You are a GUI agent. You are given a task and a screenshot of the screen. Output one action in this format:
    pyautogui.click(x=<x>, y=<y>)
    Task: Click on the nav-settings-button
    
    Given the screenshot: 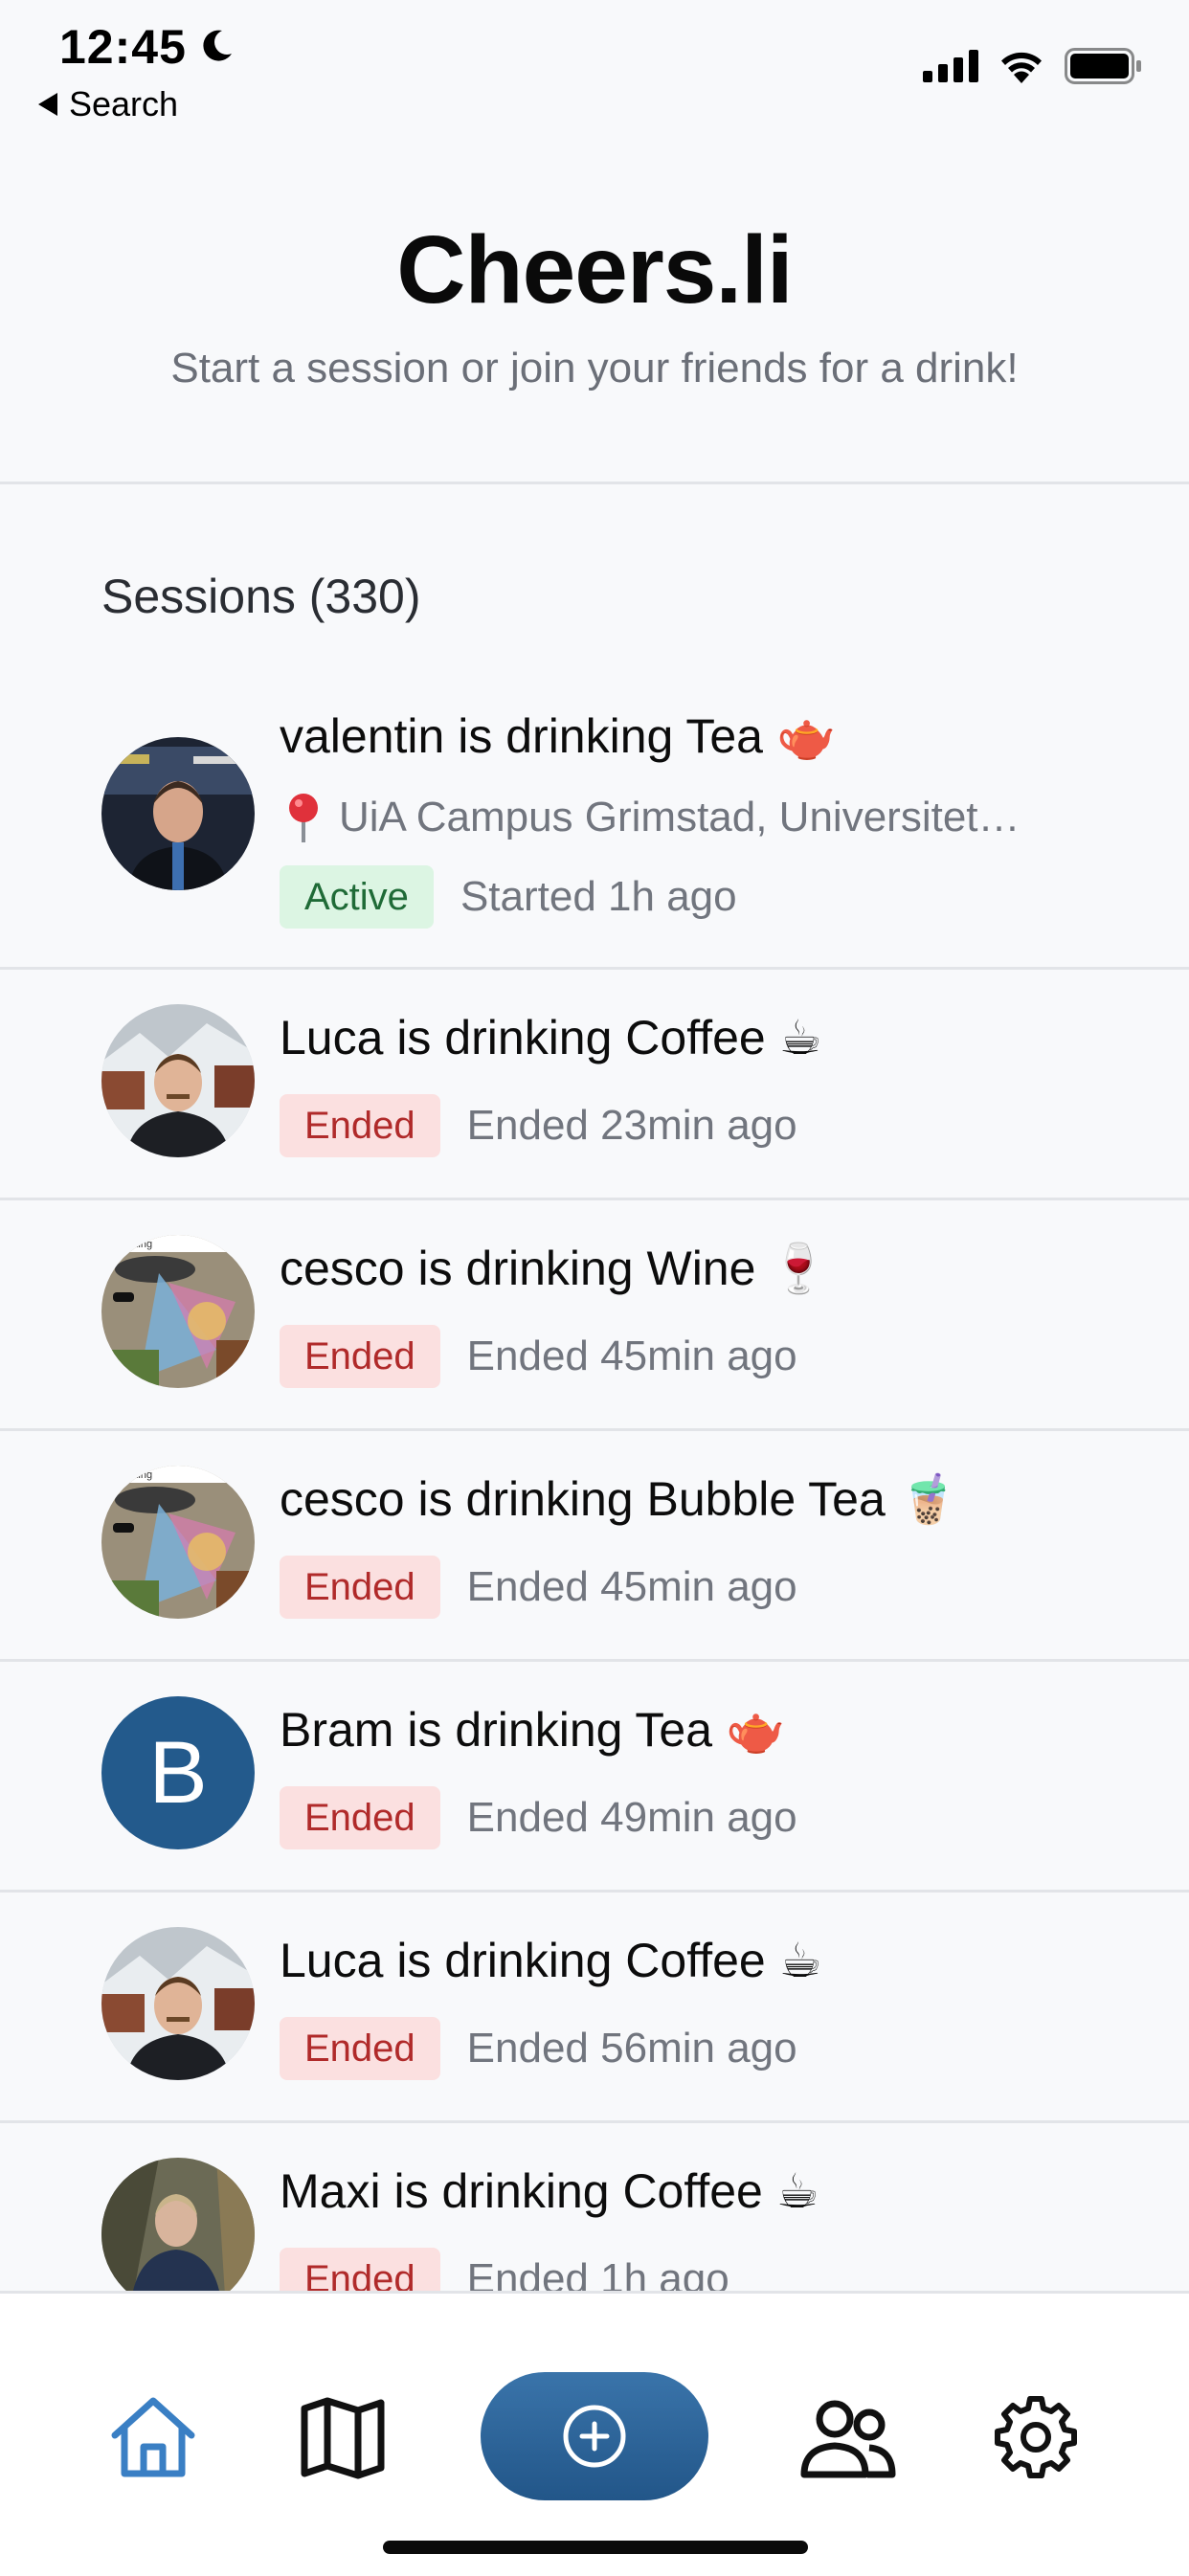 What is the action you would take?
    pyautogui.click(x=1036, y=2437)
    